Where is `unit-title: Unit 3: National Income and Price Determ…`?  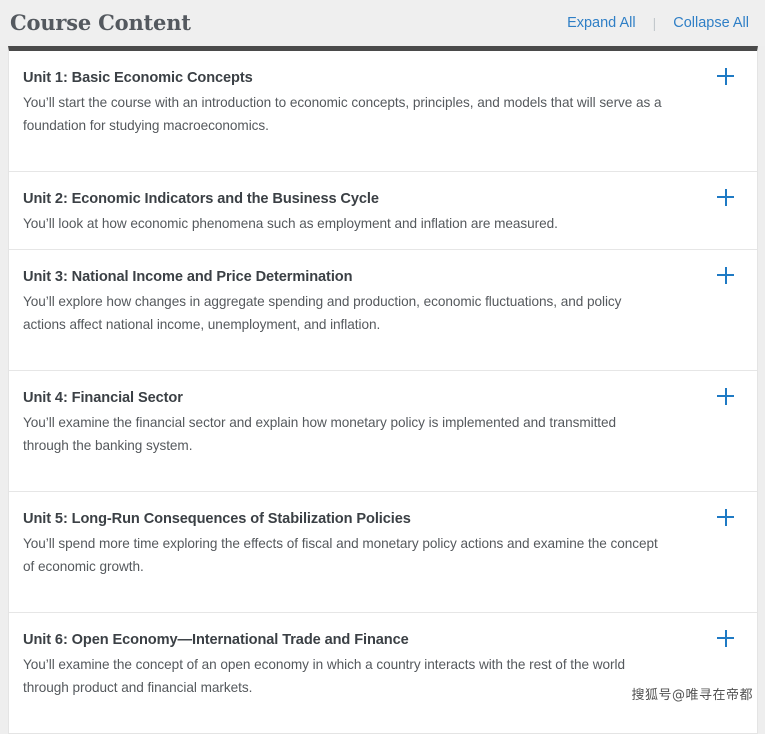
unit-title: Unit 3: National Income and Price Determ… is located at coordinates (188, 277).